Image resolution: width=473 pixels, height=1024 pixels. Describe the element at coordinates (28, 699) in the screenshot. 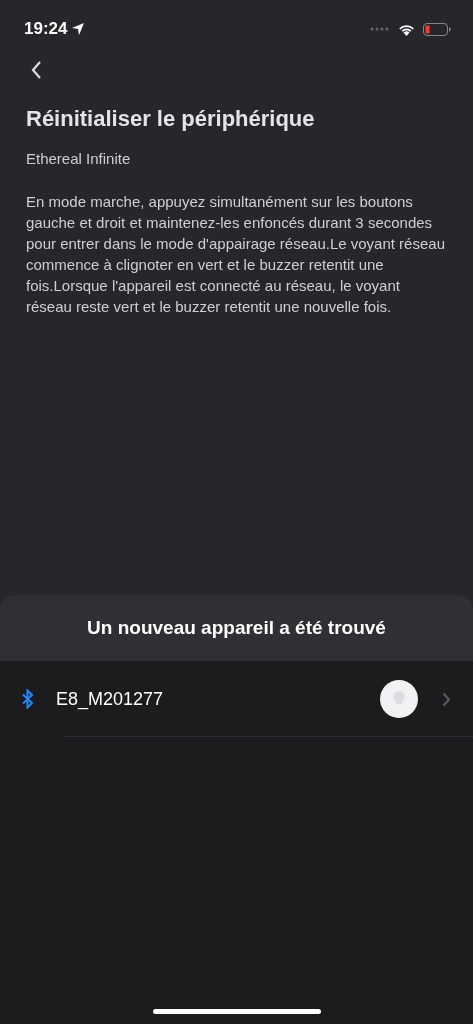

I see `bluetooth-icon` at that location.